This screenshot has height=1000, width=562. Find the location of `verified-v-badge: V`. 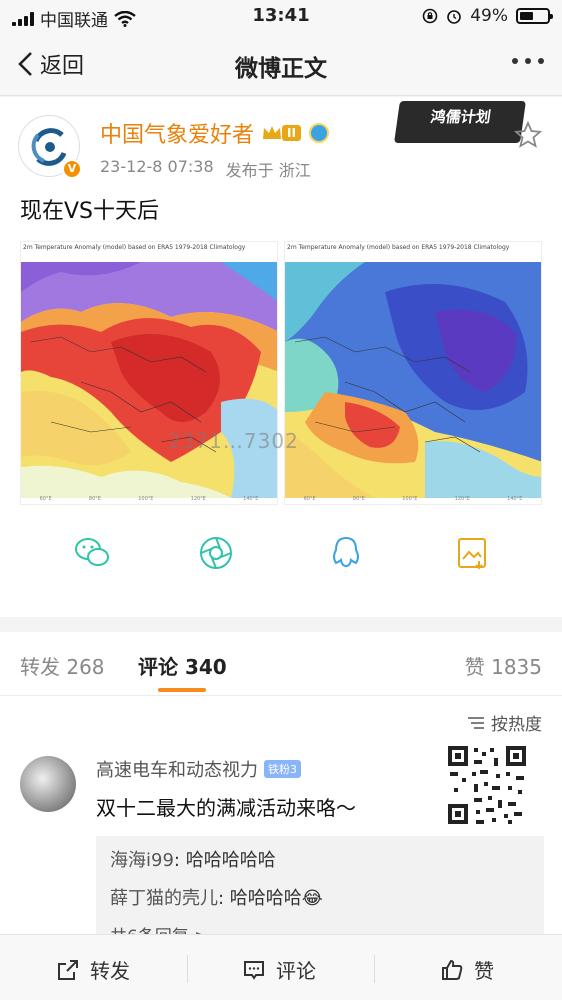

verified-v-badge: V is located at coordinates (72, 169).